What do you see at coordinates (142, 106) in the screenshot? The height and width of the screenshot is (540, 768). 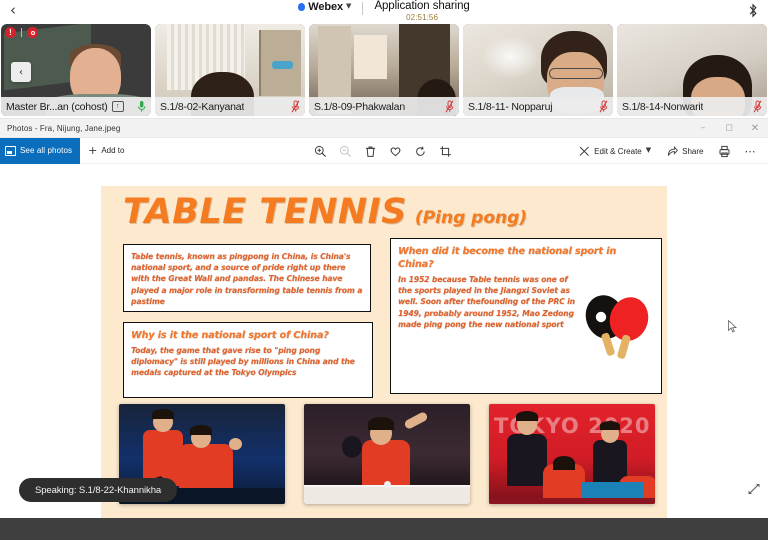 I see `mic-on-icon` at bounding box center [142, 106].